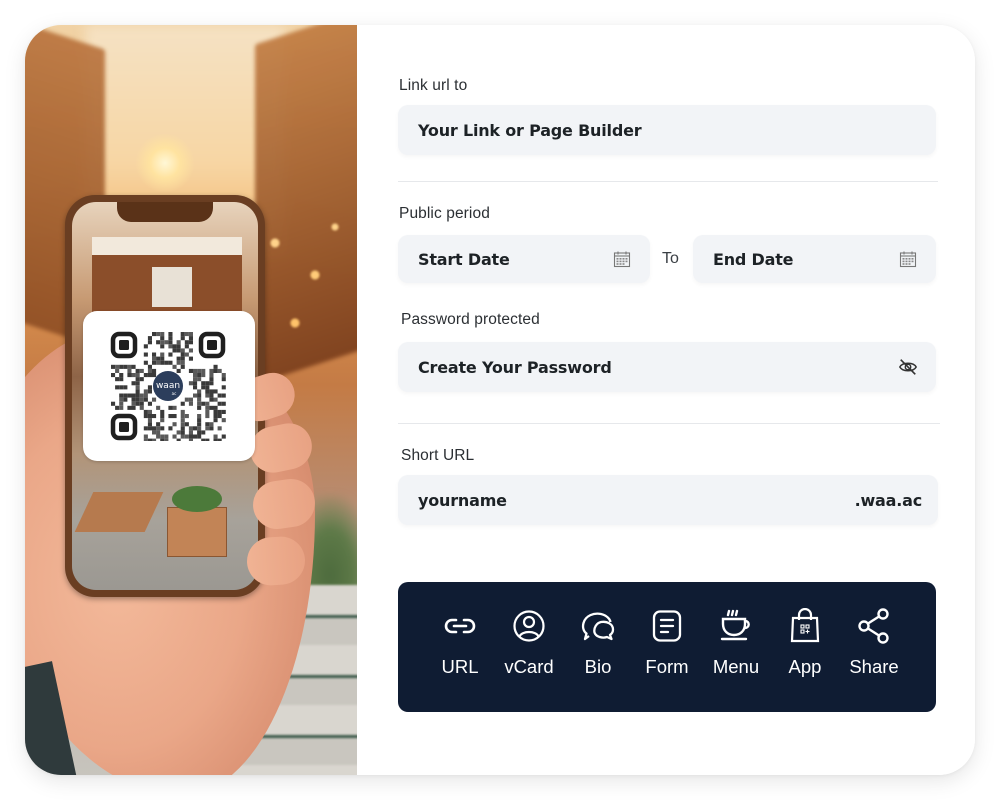 This screenshot has height=800, width=1000. Describe the element at coordinates (874, 660) in the screenshot. I see `type-share: Share` at that location.